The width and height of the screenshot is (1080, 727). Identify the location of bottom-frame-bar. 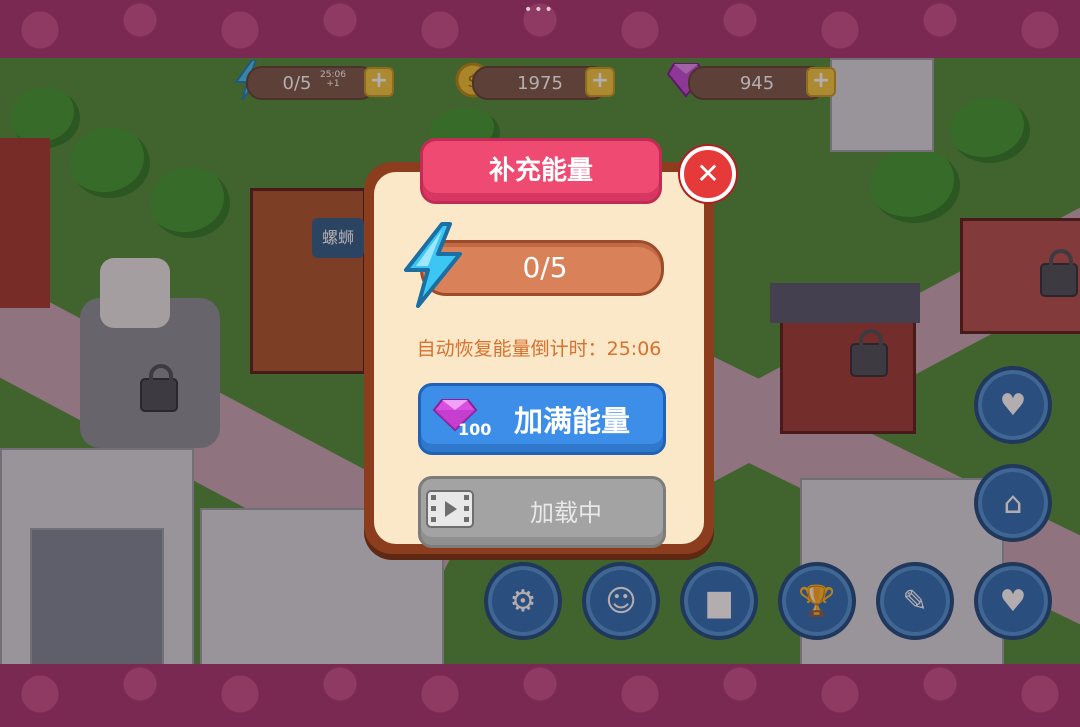
(540, 695).